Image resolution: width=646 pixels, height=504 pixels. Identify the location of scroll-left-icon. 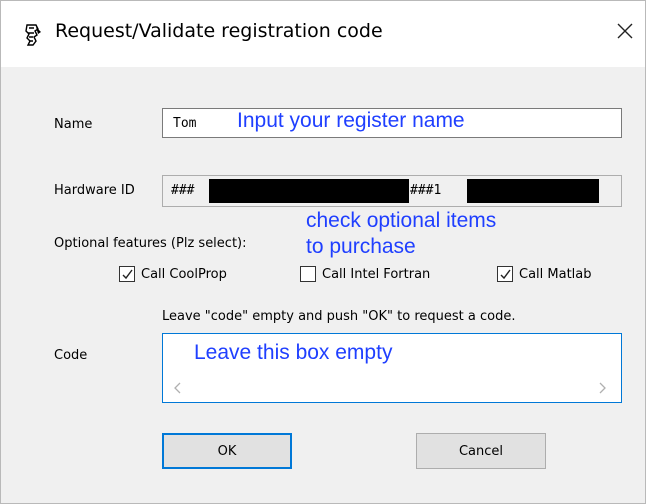
(178, 386).